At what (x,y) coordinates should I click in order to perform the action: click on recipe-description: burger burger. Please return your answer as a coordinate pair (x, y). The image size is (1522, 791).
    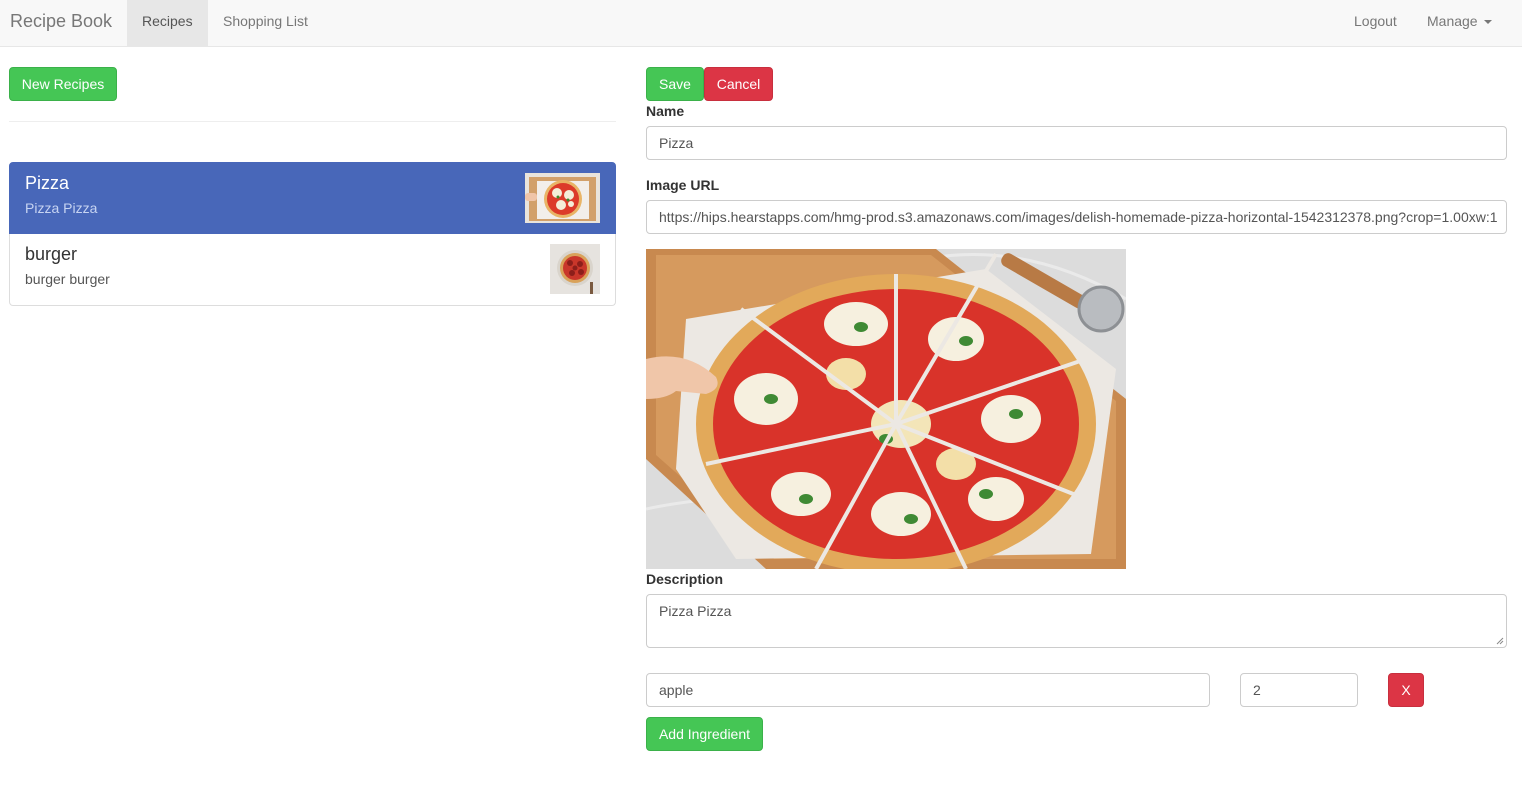
    Looking at the image, I should click on (67, 279).